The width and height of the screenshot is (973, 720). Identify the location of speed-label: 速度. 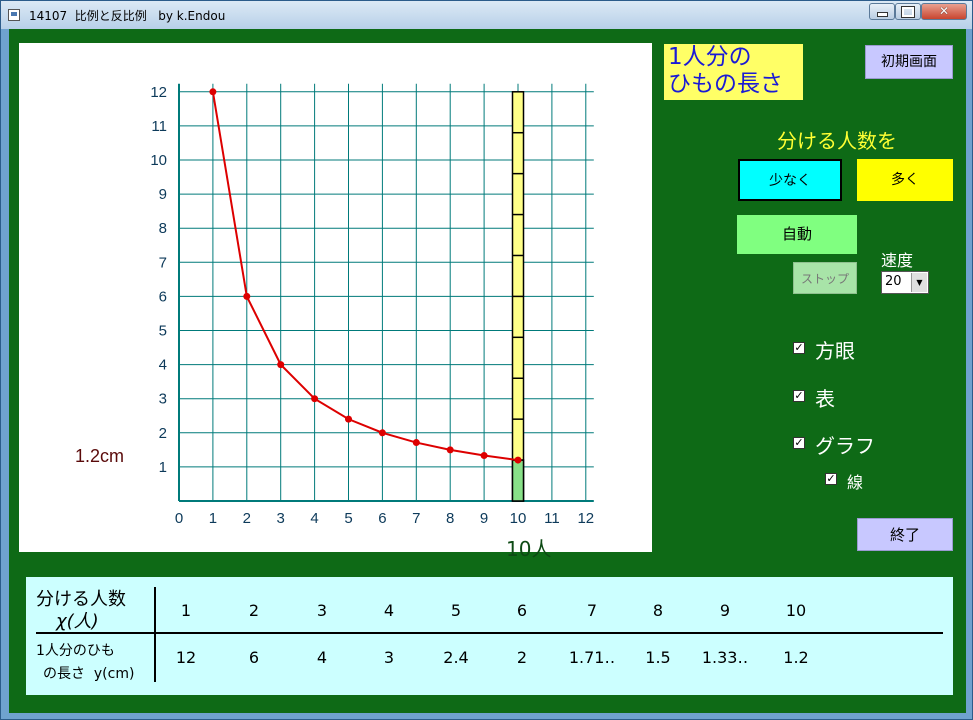
(897, 260).